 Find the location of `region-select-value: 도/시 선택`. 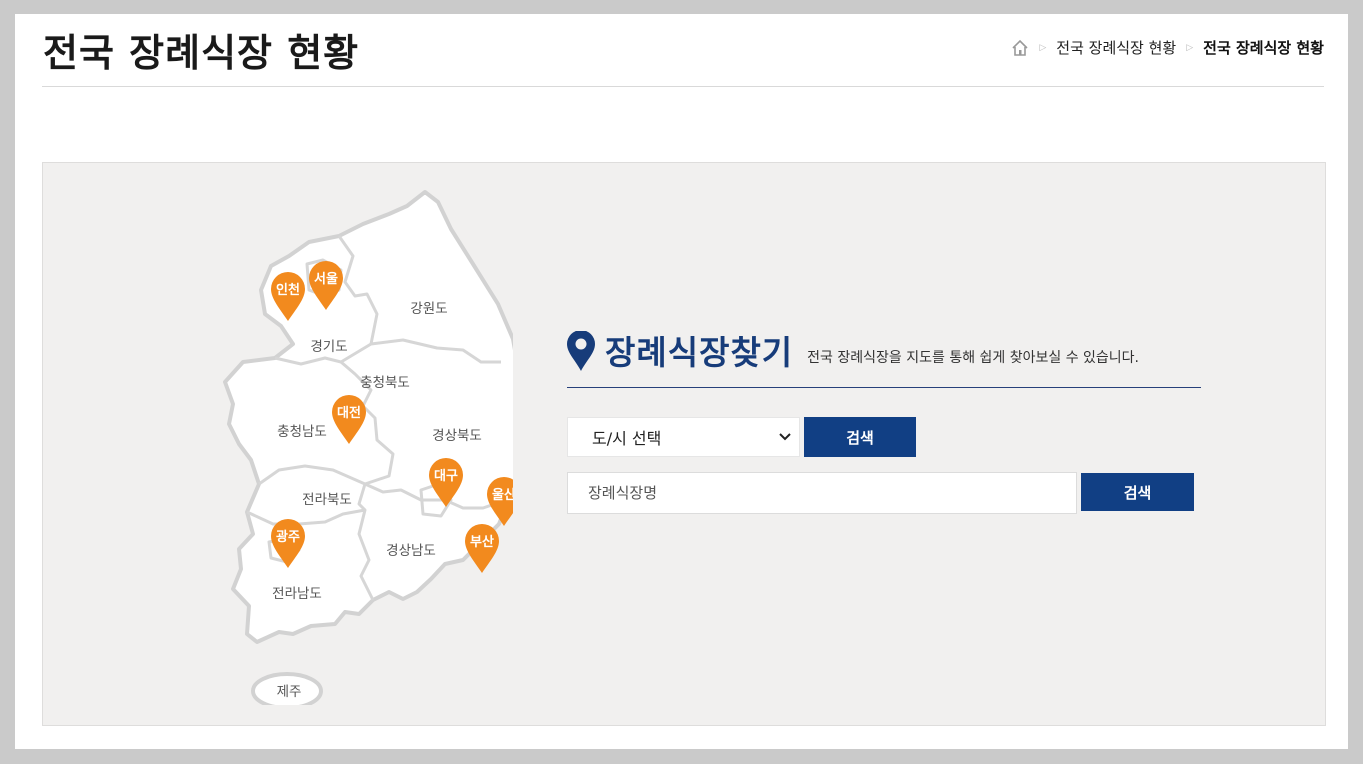

region-select-value: 도/시 선택 is located at coordinates (627, 438).